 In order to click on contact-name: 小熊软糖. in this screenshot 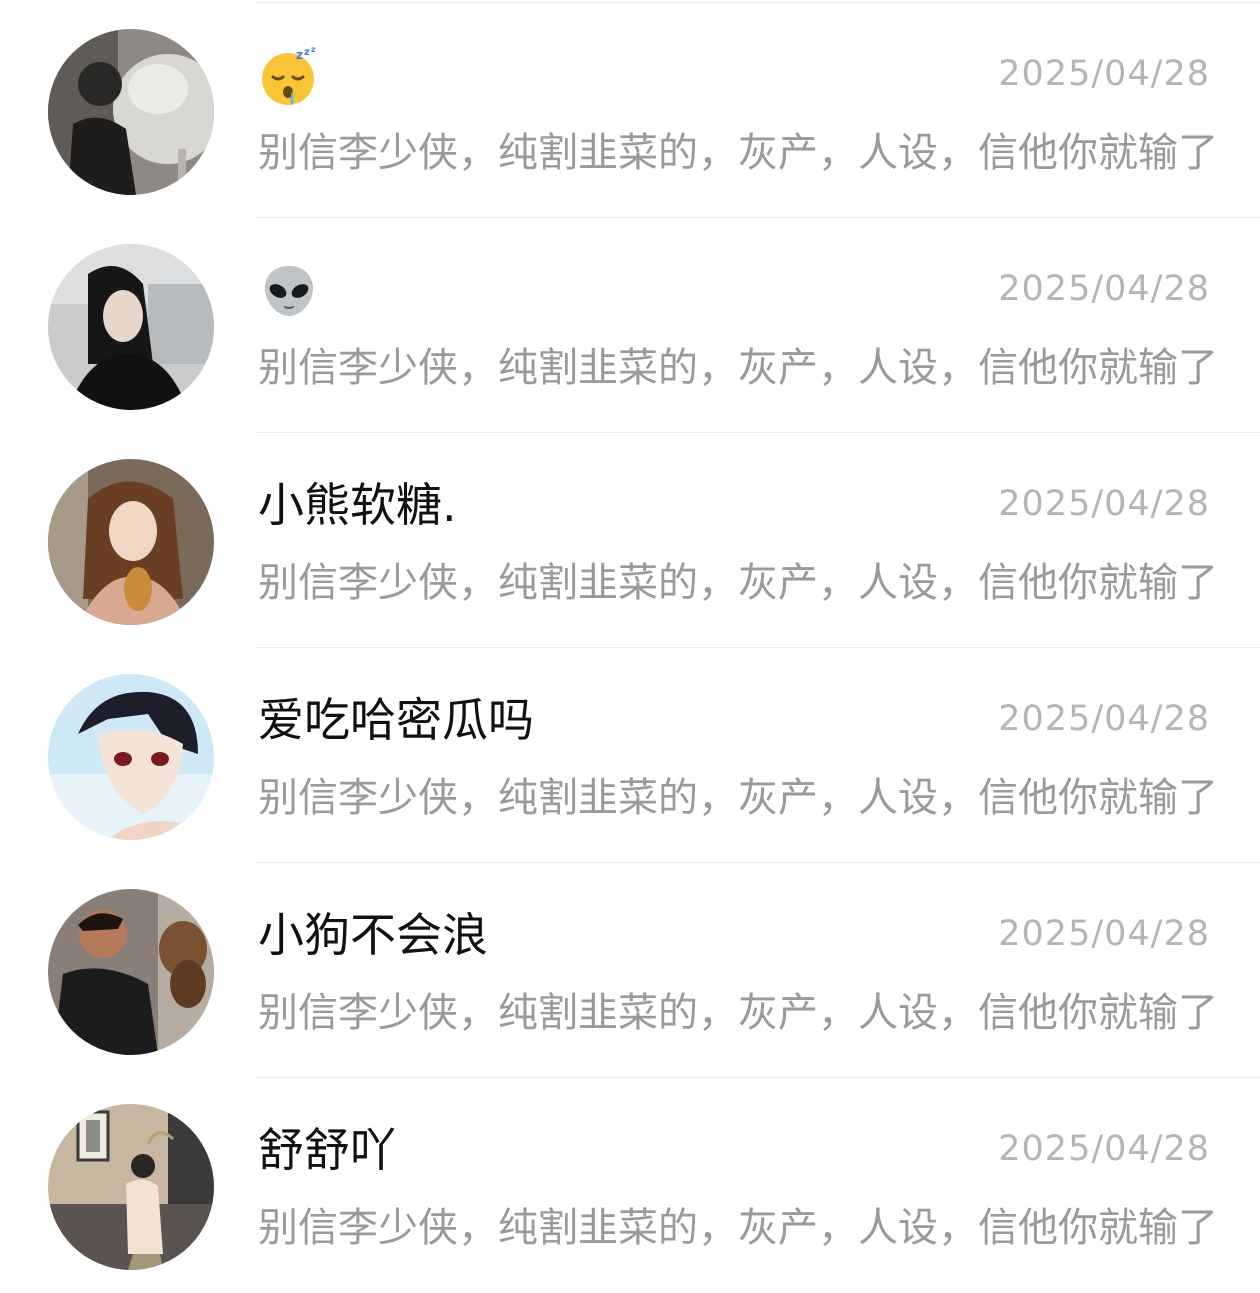, I will do `click(357, 505)`.